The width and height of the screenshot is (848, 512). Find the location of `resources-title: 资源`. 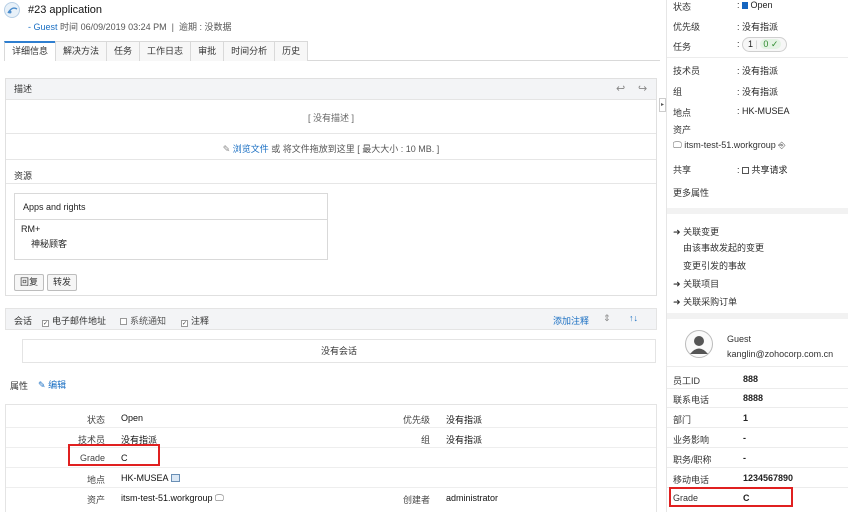

resources-title: 资源 is located at coordinates (23, 176).